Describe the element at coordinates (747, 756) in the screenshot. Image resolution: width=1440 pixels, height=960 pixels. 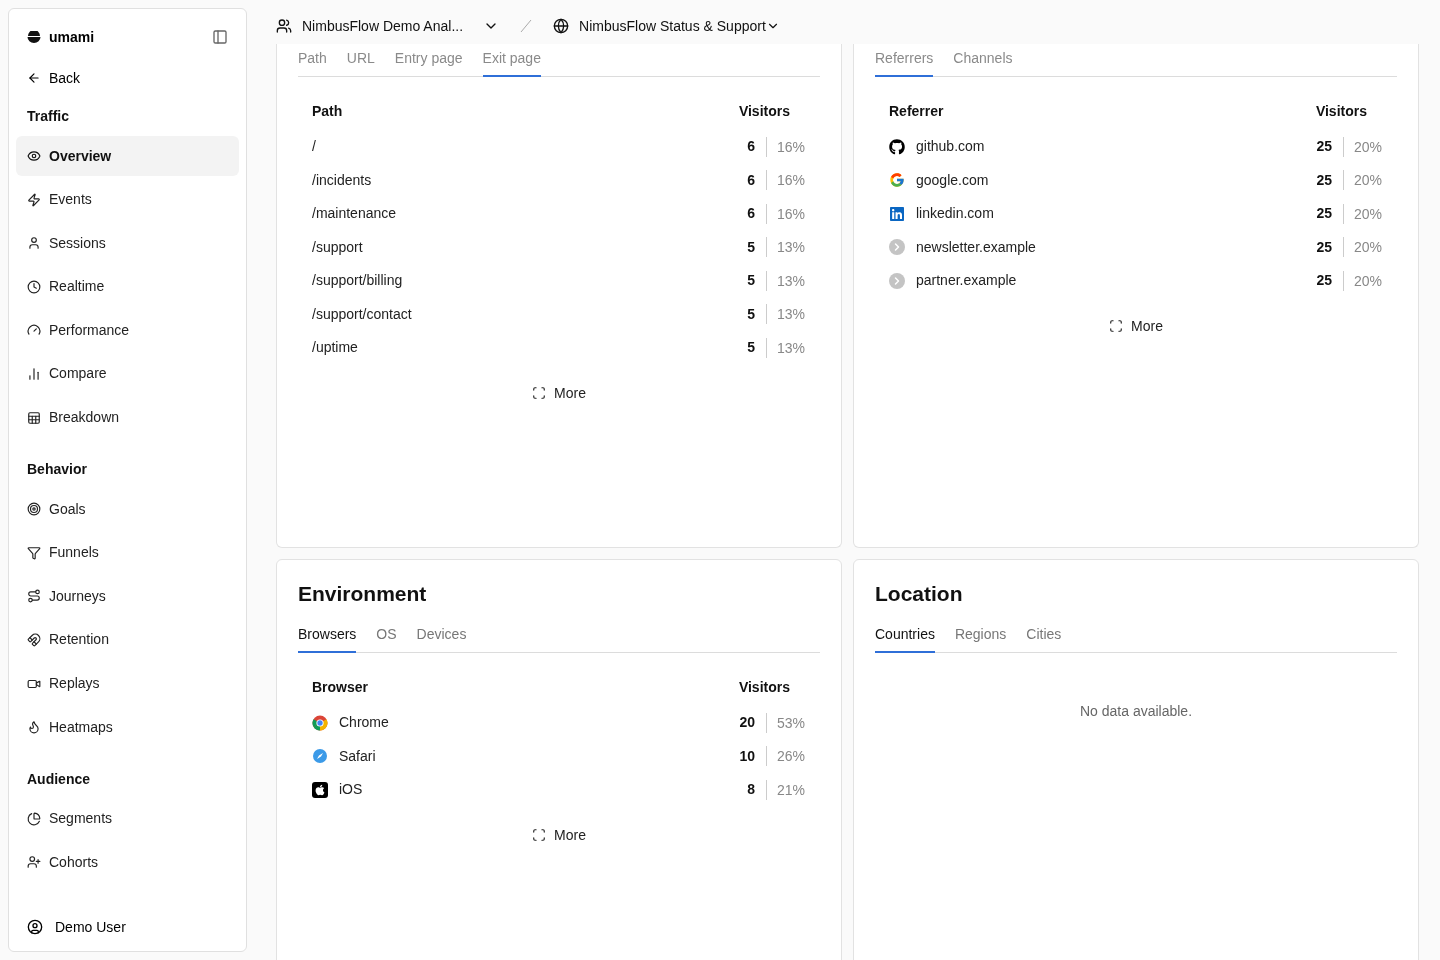
I see `visitor-count: 10` at that location.